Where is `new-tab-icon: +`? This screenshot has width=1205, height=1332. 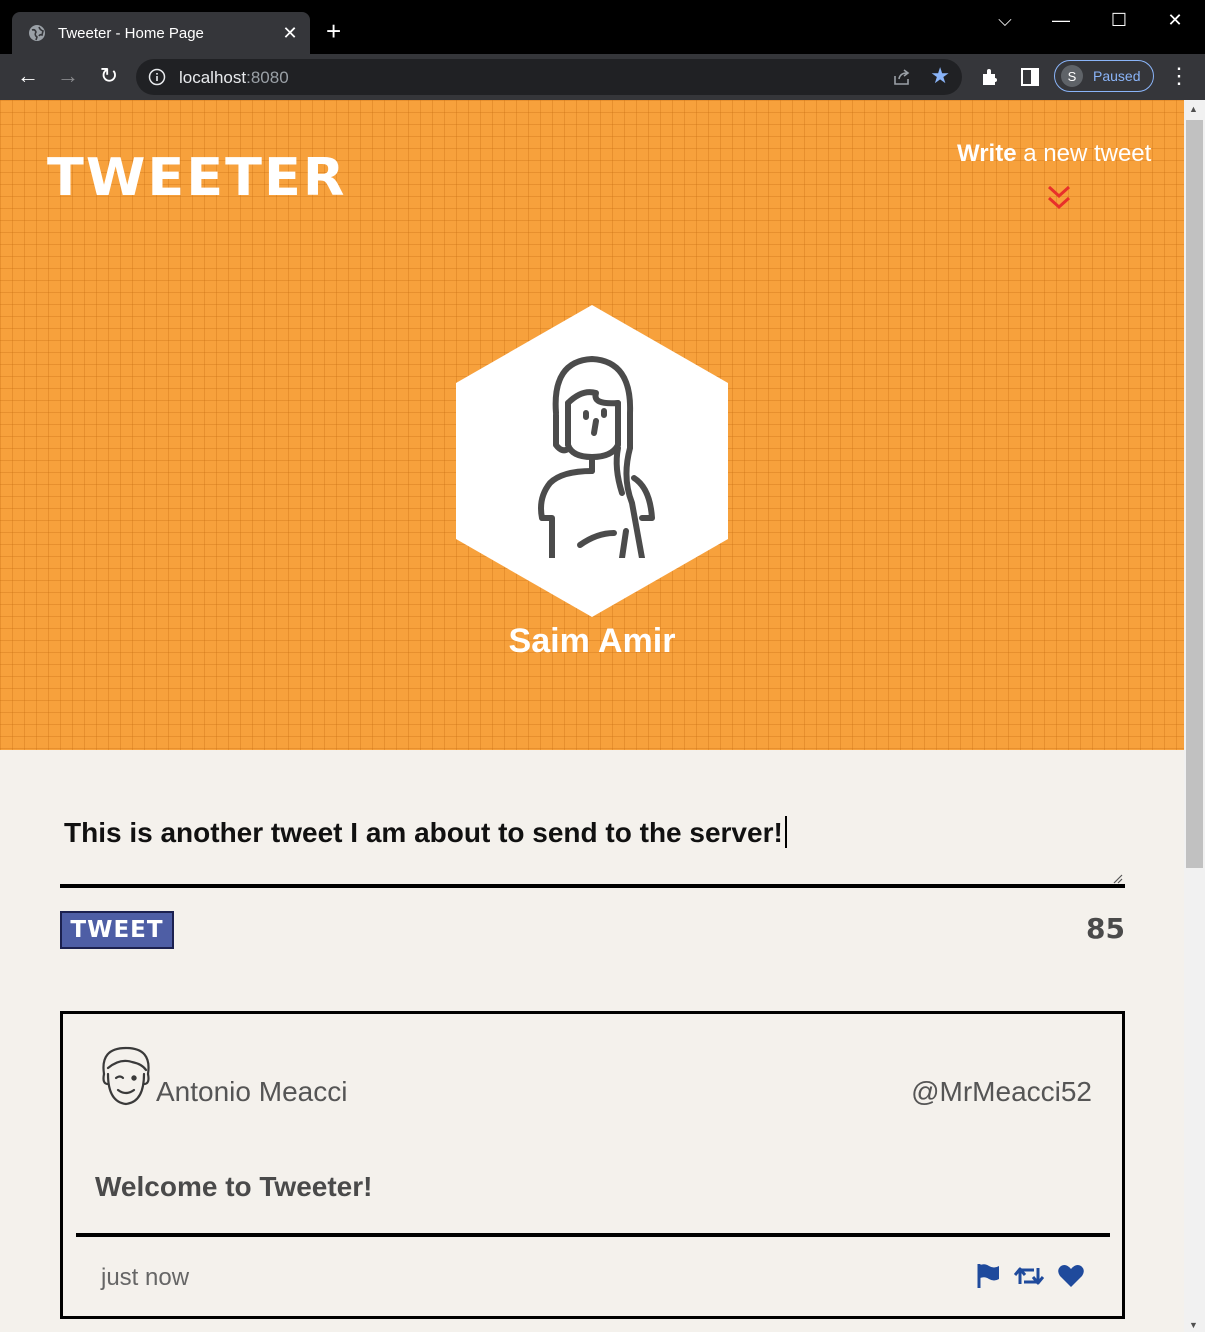
new-tab-icon: + is located at coordinates (333, 31).